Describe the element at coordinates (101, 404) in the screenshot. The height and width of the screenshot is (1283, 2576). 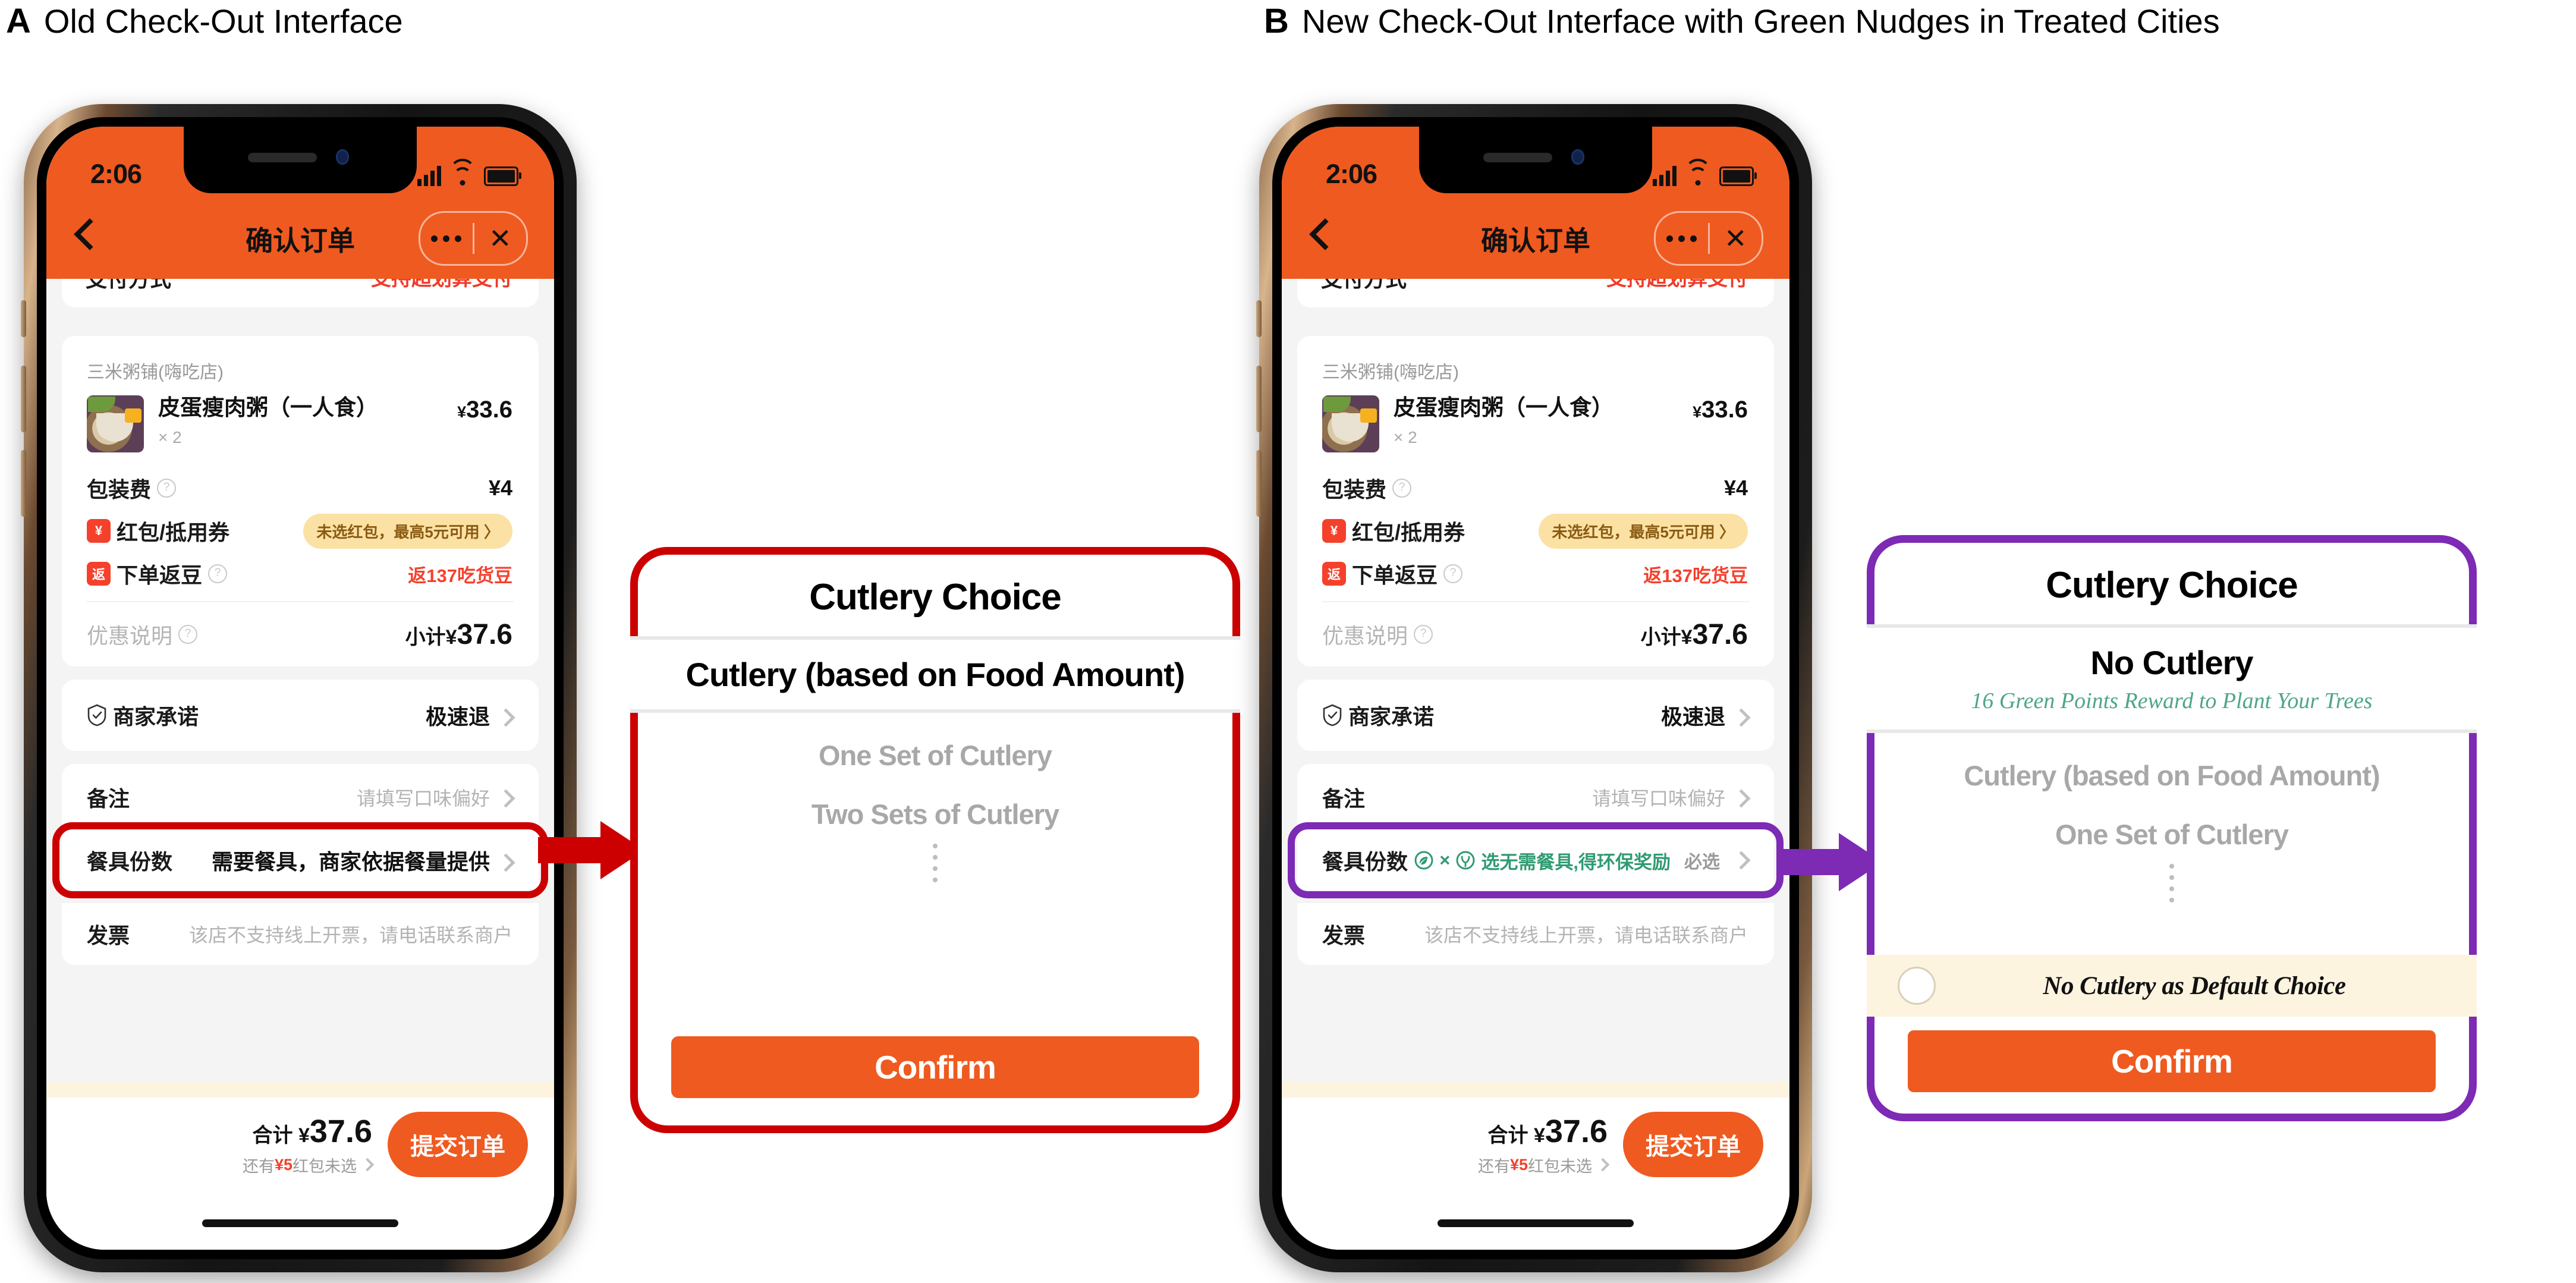
I see `garnish-icon` at that location.